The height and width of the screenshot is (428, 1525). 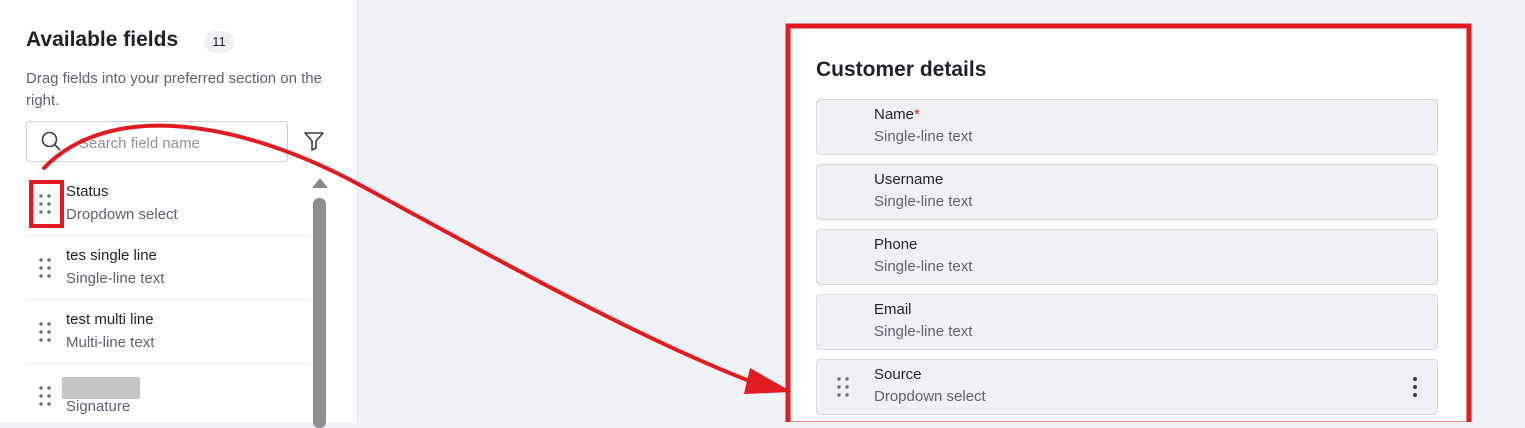 I want to click on row-name: Source, so click(x=898, y=374).